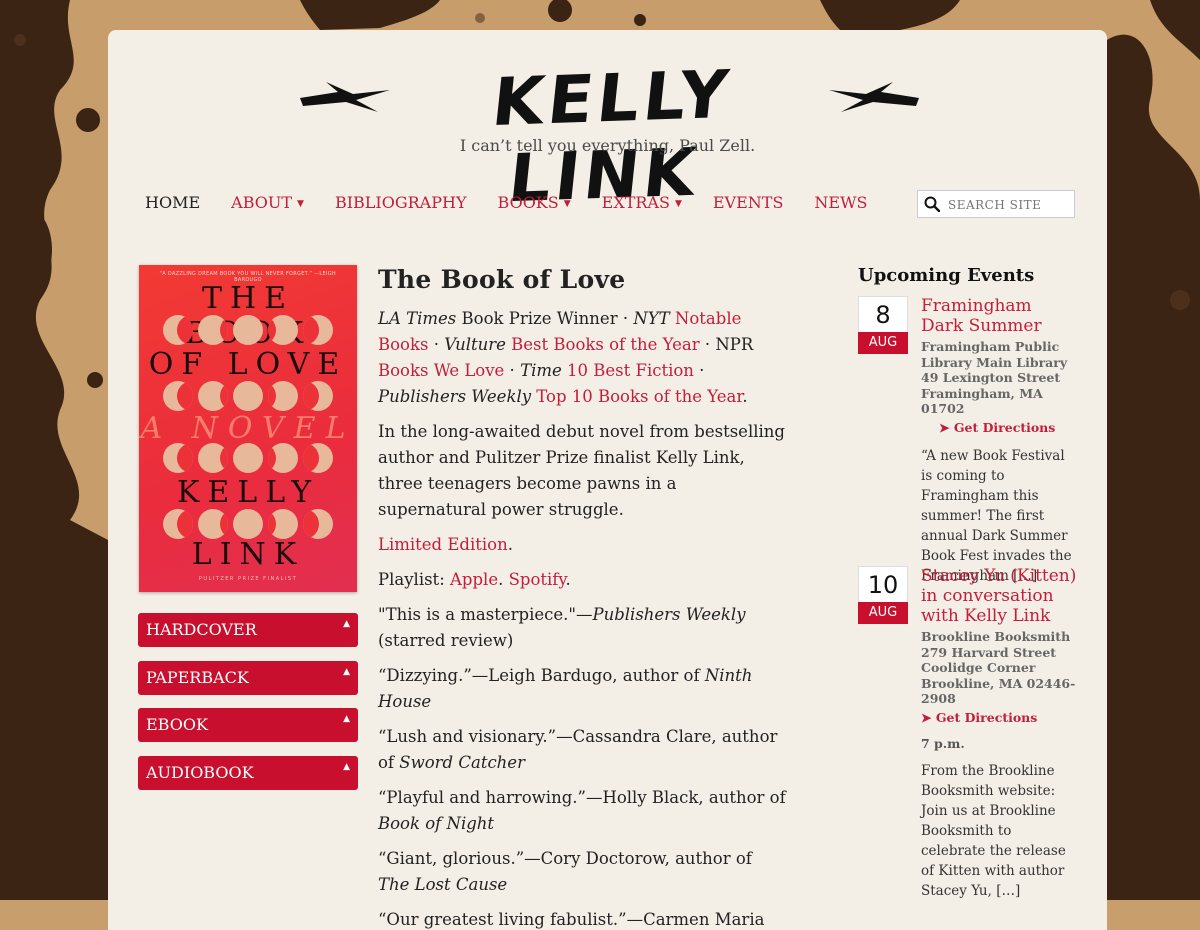  Describe the element at coordinates (177, 724) in the screenshot. I see `ebook-label: EBOOK` at that location.